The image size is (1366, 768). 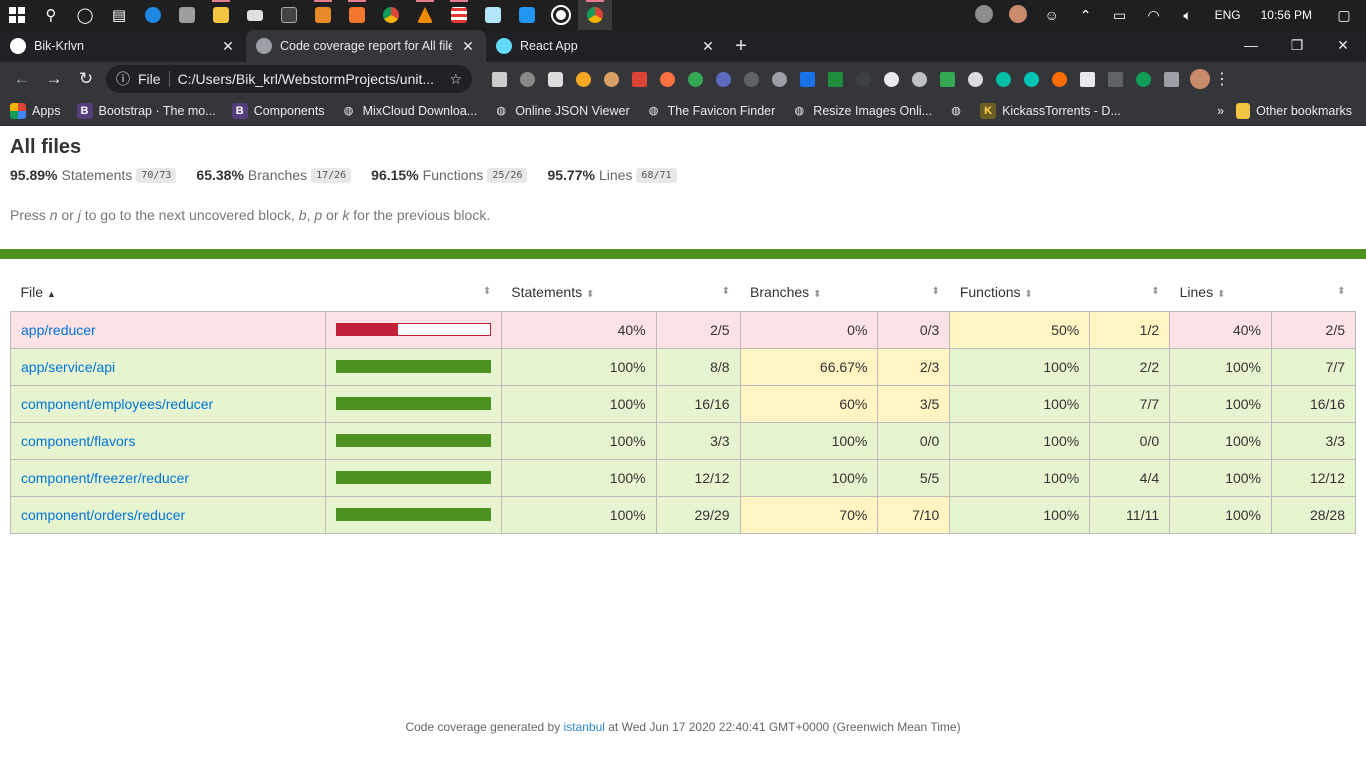 I want to click on uc-browser-icon, so click(x=357, y=15).